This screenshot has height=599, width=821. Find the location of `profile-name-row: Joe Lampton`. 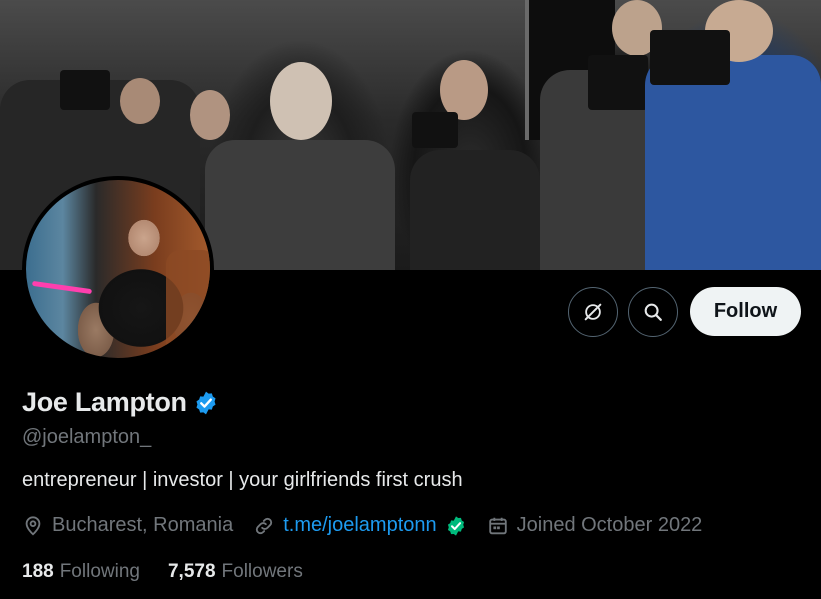

profile-name-row: Joe Lampton is located at coordinates (120, 402).